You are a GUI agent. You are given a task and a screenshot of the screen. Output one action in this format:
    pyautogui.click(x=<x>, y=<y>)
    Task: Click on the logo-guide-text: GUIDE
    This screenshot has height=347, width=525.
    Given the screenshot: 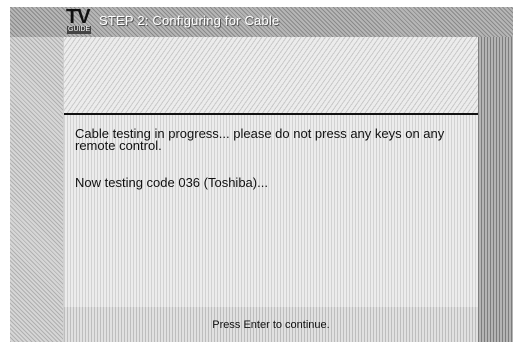 What is the action you would take?
    pyautogui.click(x=79, y=30)
    